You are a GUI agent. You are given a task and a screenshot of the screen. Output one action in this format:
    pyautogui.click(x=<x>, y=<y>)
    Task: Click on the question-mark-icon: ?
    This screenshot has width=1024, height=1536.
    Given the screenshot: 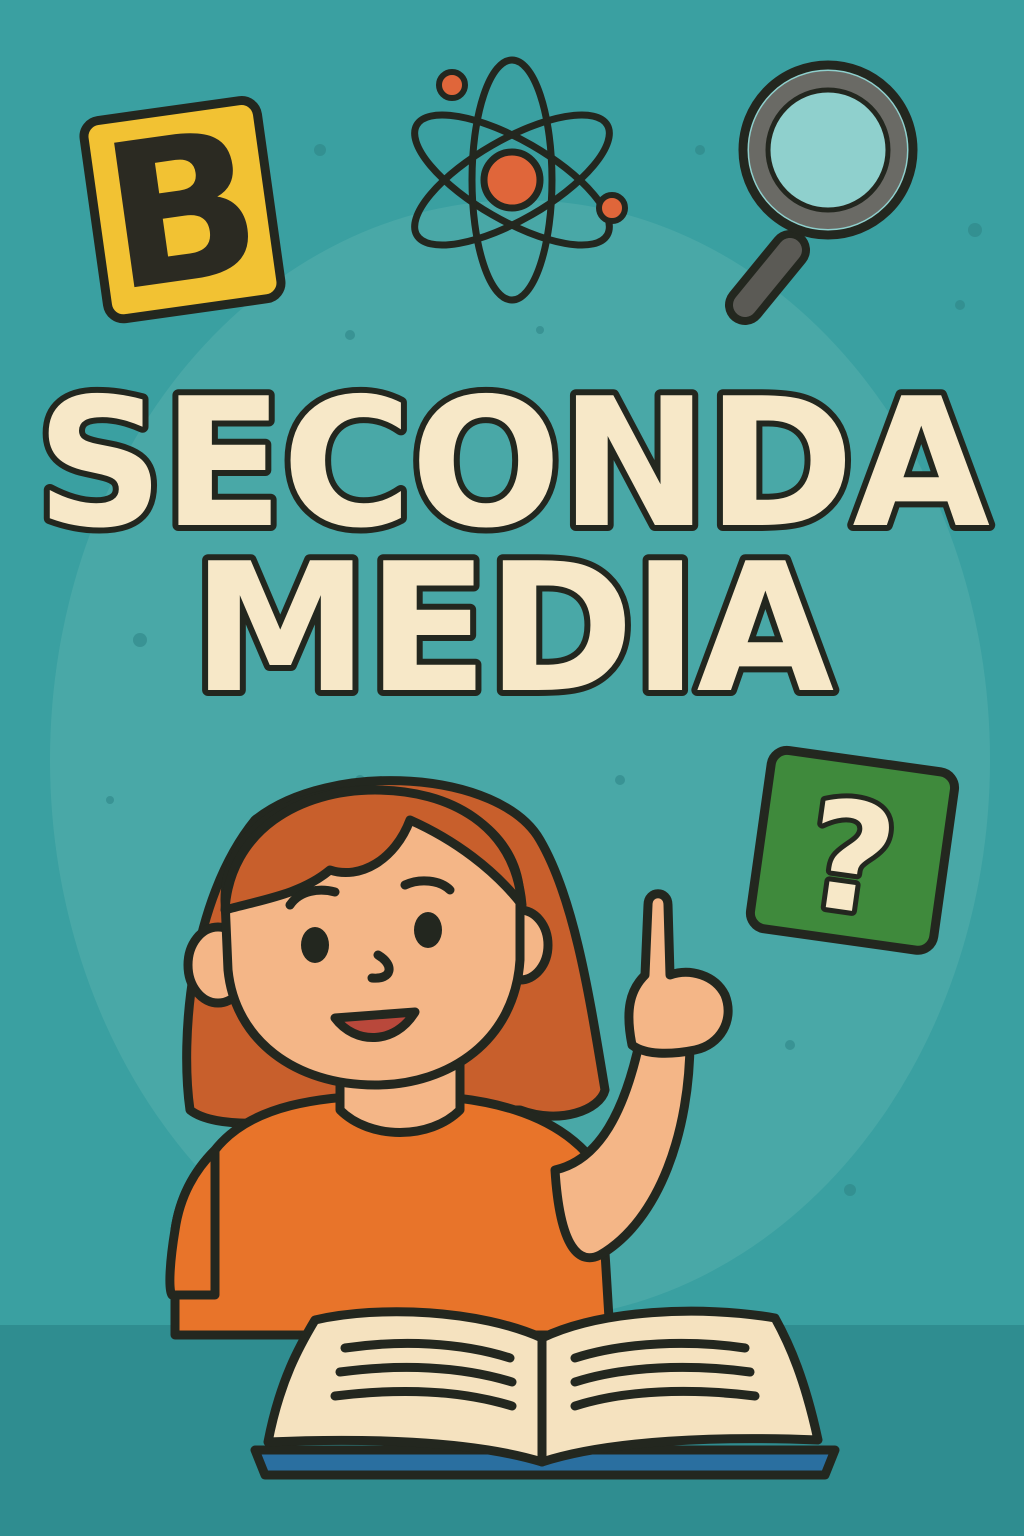 What is the action you would take?
    pyautogui.click(x=852, y=850)
    